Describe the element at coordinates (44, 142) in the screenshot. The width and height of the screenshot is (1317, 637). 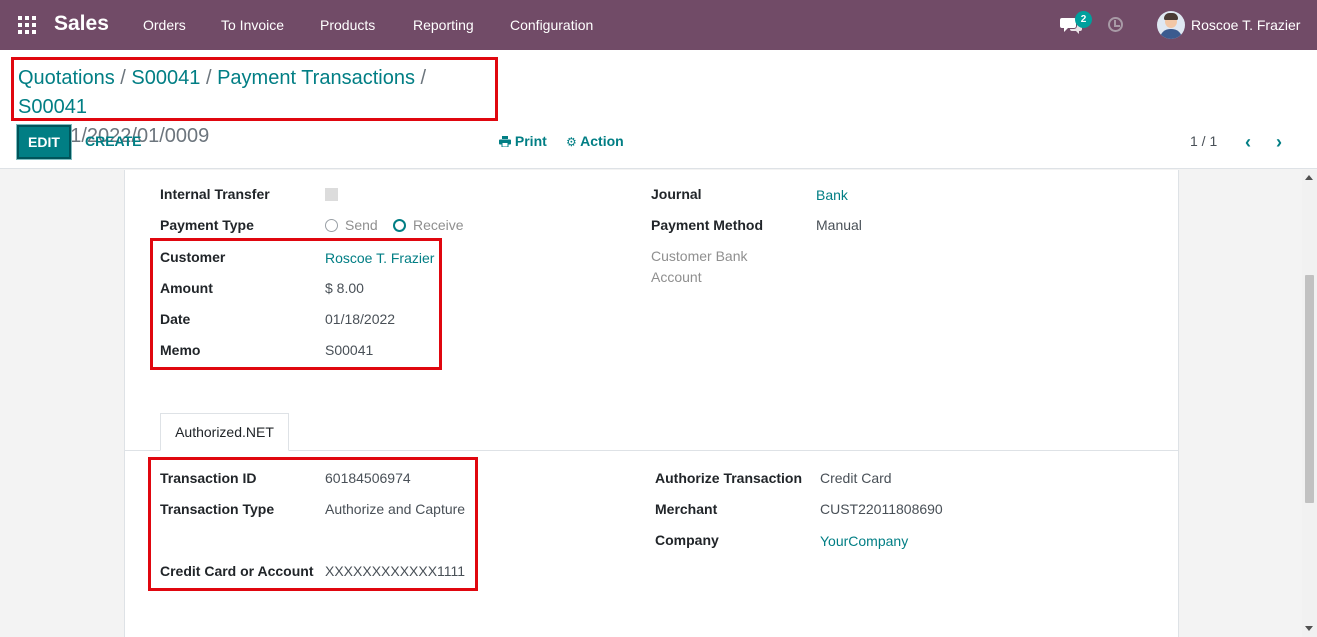
I see `edit-button: EDIT` at that location.